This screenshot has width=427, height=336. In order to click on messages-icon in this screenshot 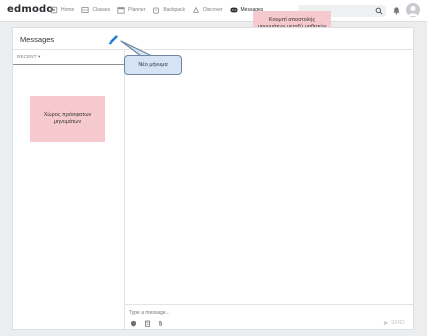, I will do `click(233, 10)`.